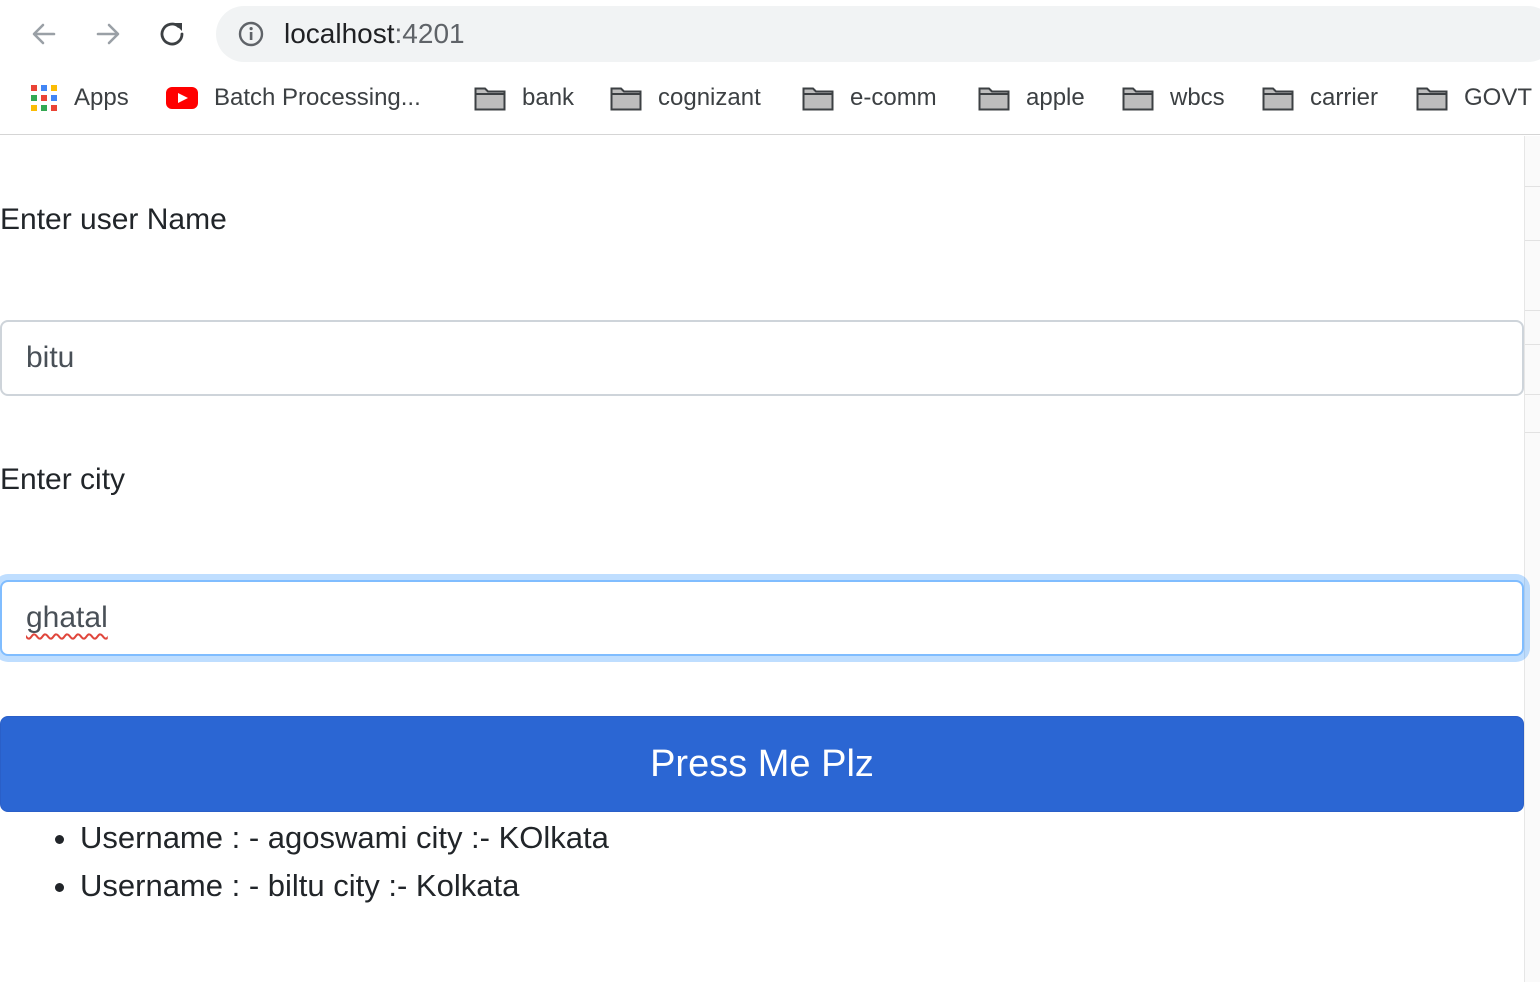 The width and height of the screenshot is (1540, 982). Describe the element at coordinates (1055, 97) in the screenshot. I see `bookmark-label: apple` at that location.